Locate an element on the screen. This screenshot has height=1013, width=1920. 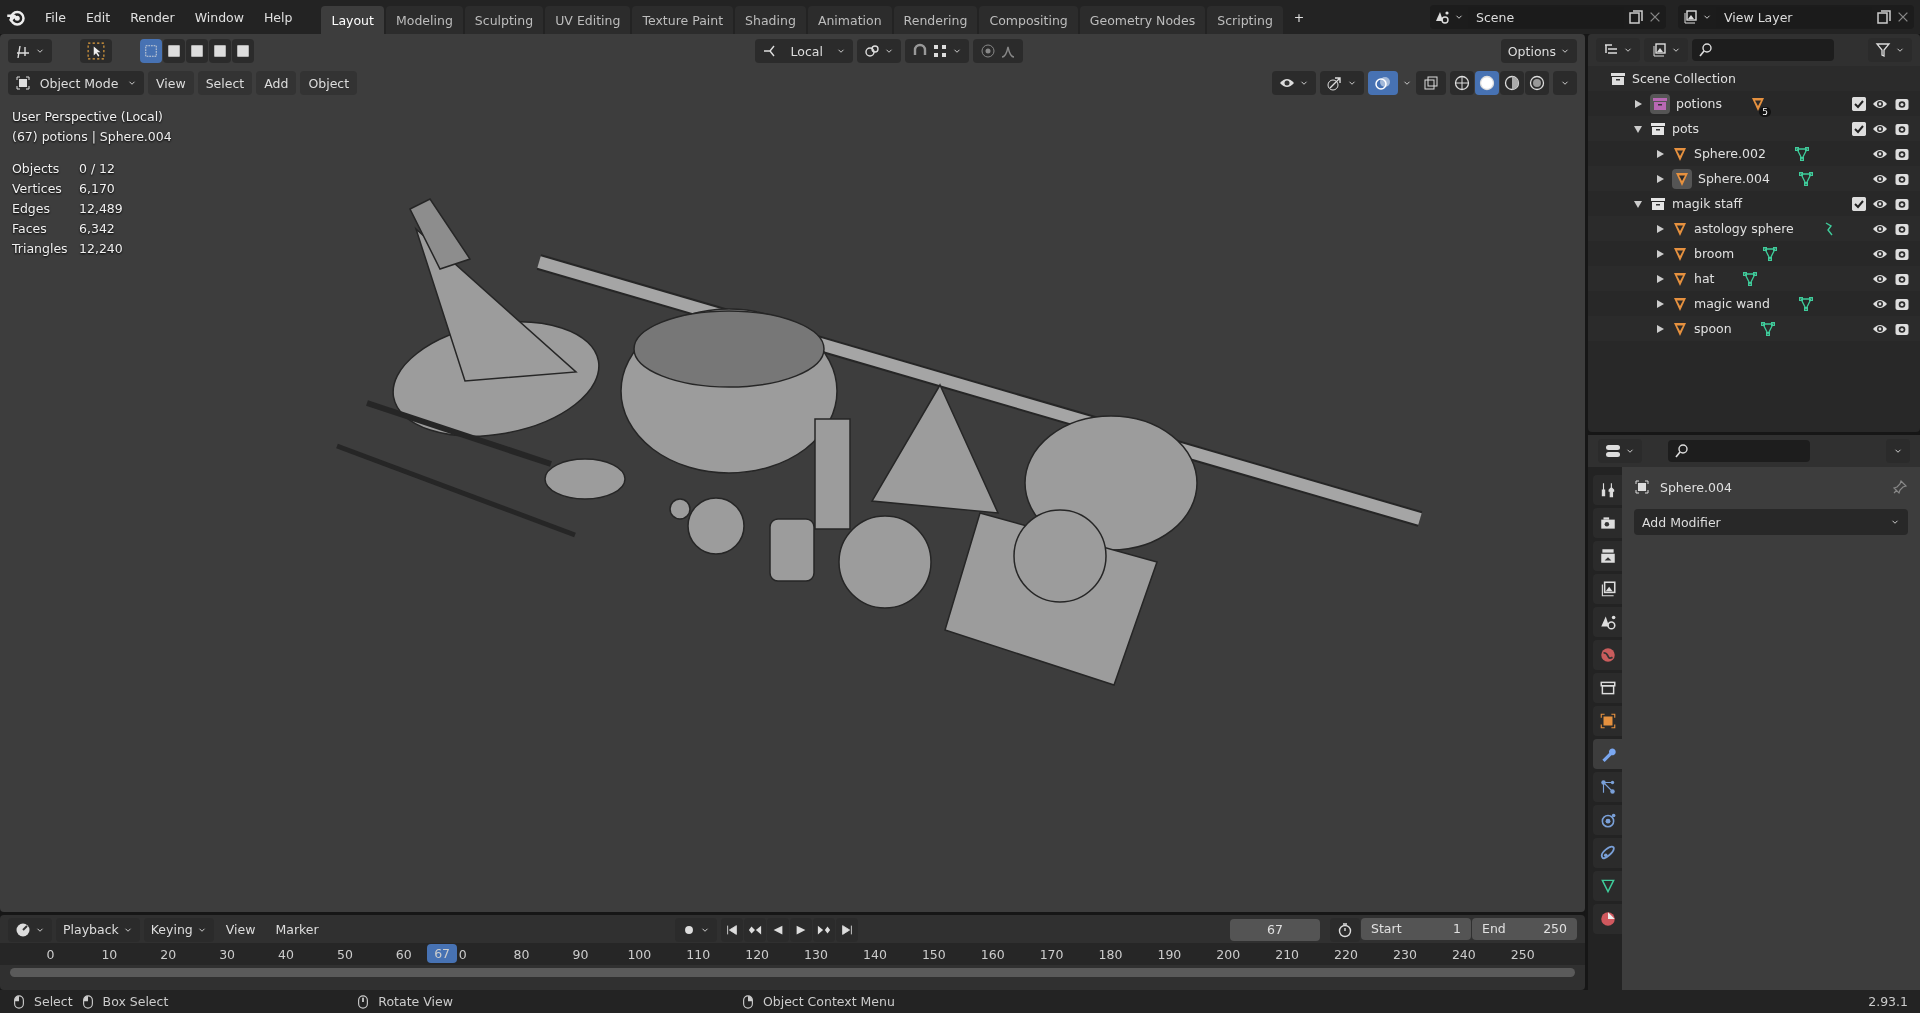
workspace-tab: Scripting is located at coordinates (1245, 20).